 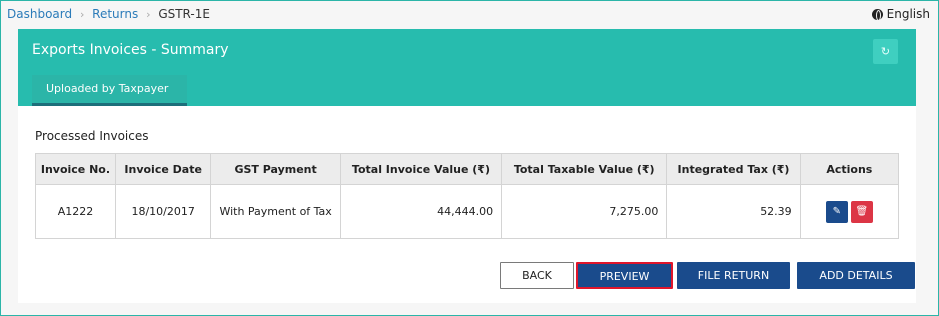 What do you see at coordinates (877, 14) in the screenshot?
I see `globe-icon` at bounding box center [877, 14].